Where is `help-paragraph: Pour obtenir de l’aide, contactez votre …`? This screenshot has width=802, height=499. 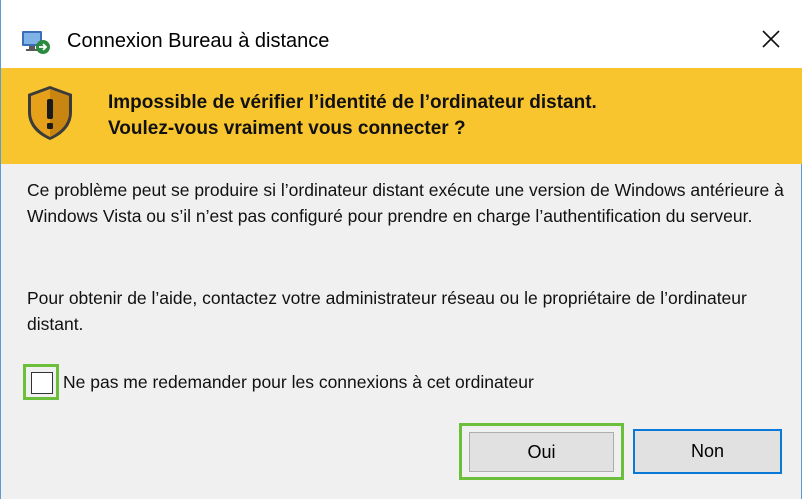 help-paragraph: Pour obtenir de l’aide, contactez votre … is located at coordinates (387, 311).